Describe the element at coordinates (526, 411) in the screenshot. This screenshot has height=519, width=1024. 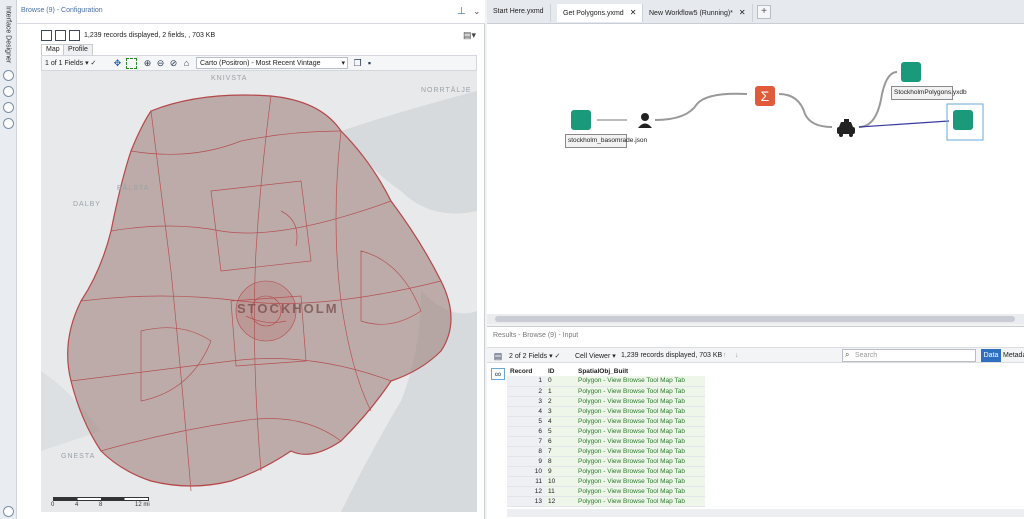
I see `table-cell-record: 4` at that location.